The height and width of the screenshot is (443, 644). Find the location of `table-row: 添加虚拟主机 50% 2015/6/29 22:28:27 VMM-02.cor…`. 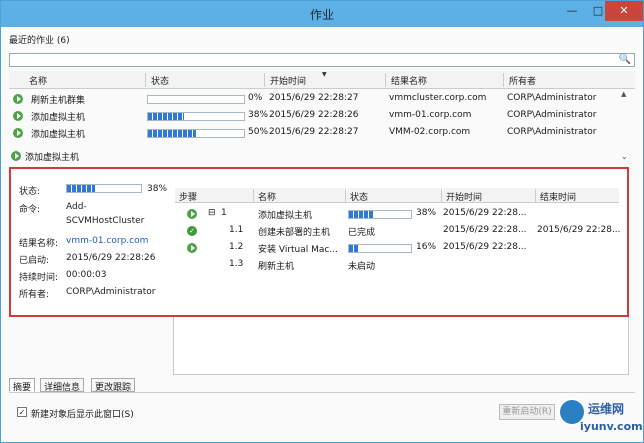

table-row: 添加虚拟主机 50% 2015/6/29 22:28:27 VMM-02.cor… is located at coordinates (322, 133).